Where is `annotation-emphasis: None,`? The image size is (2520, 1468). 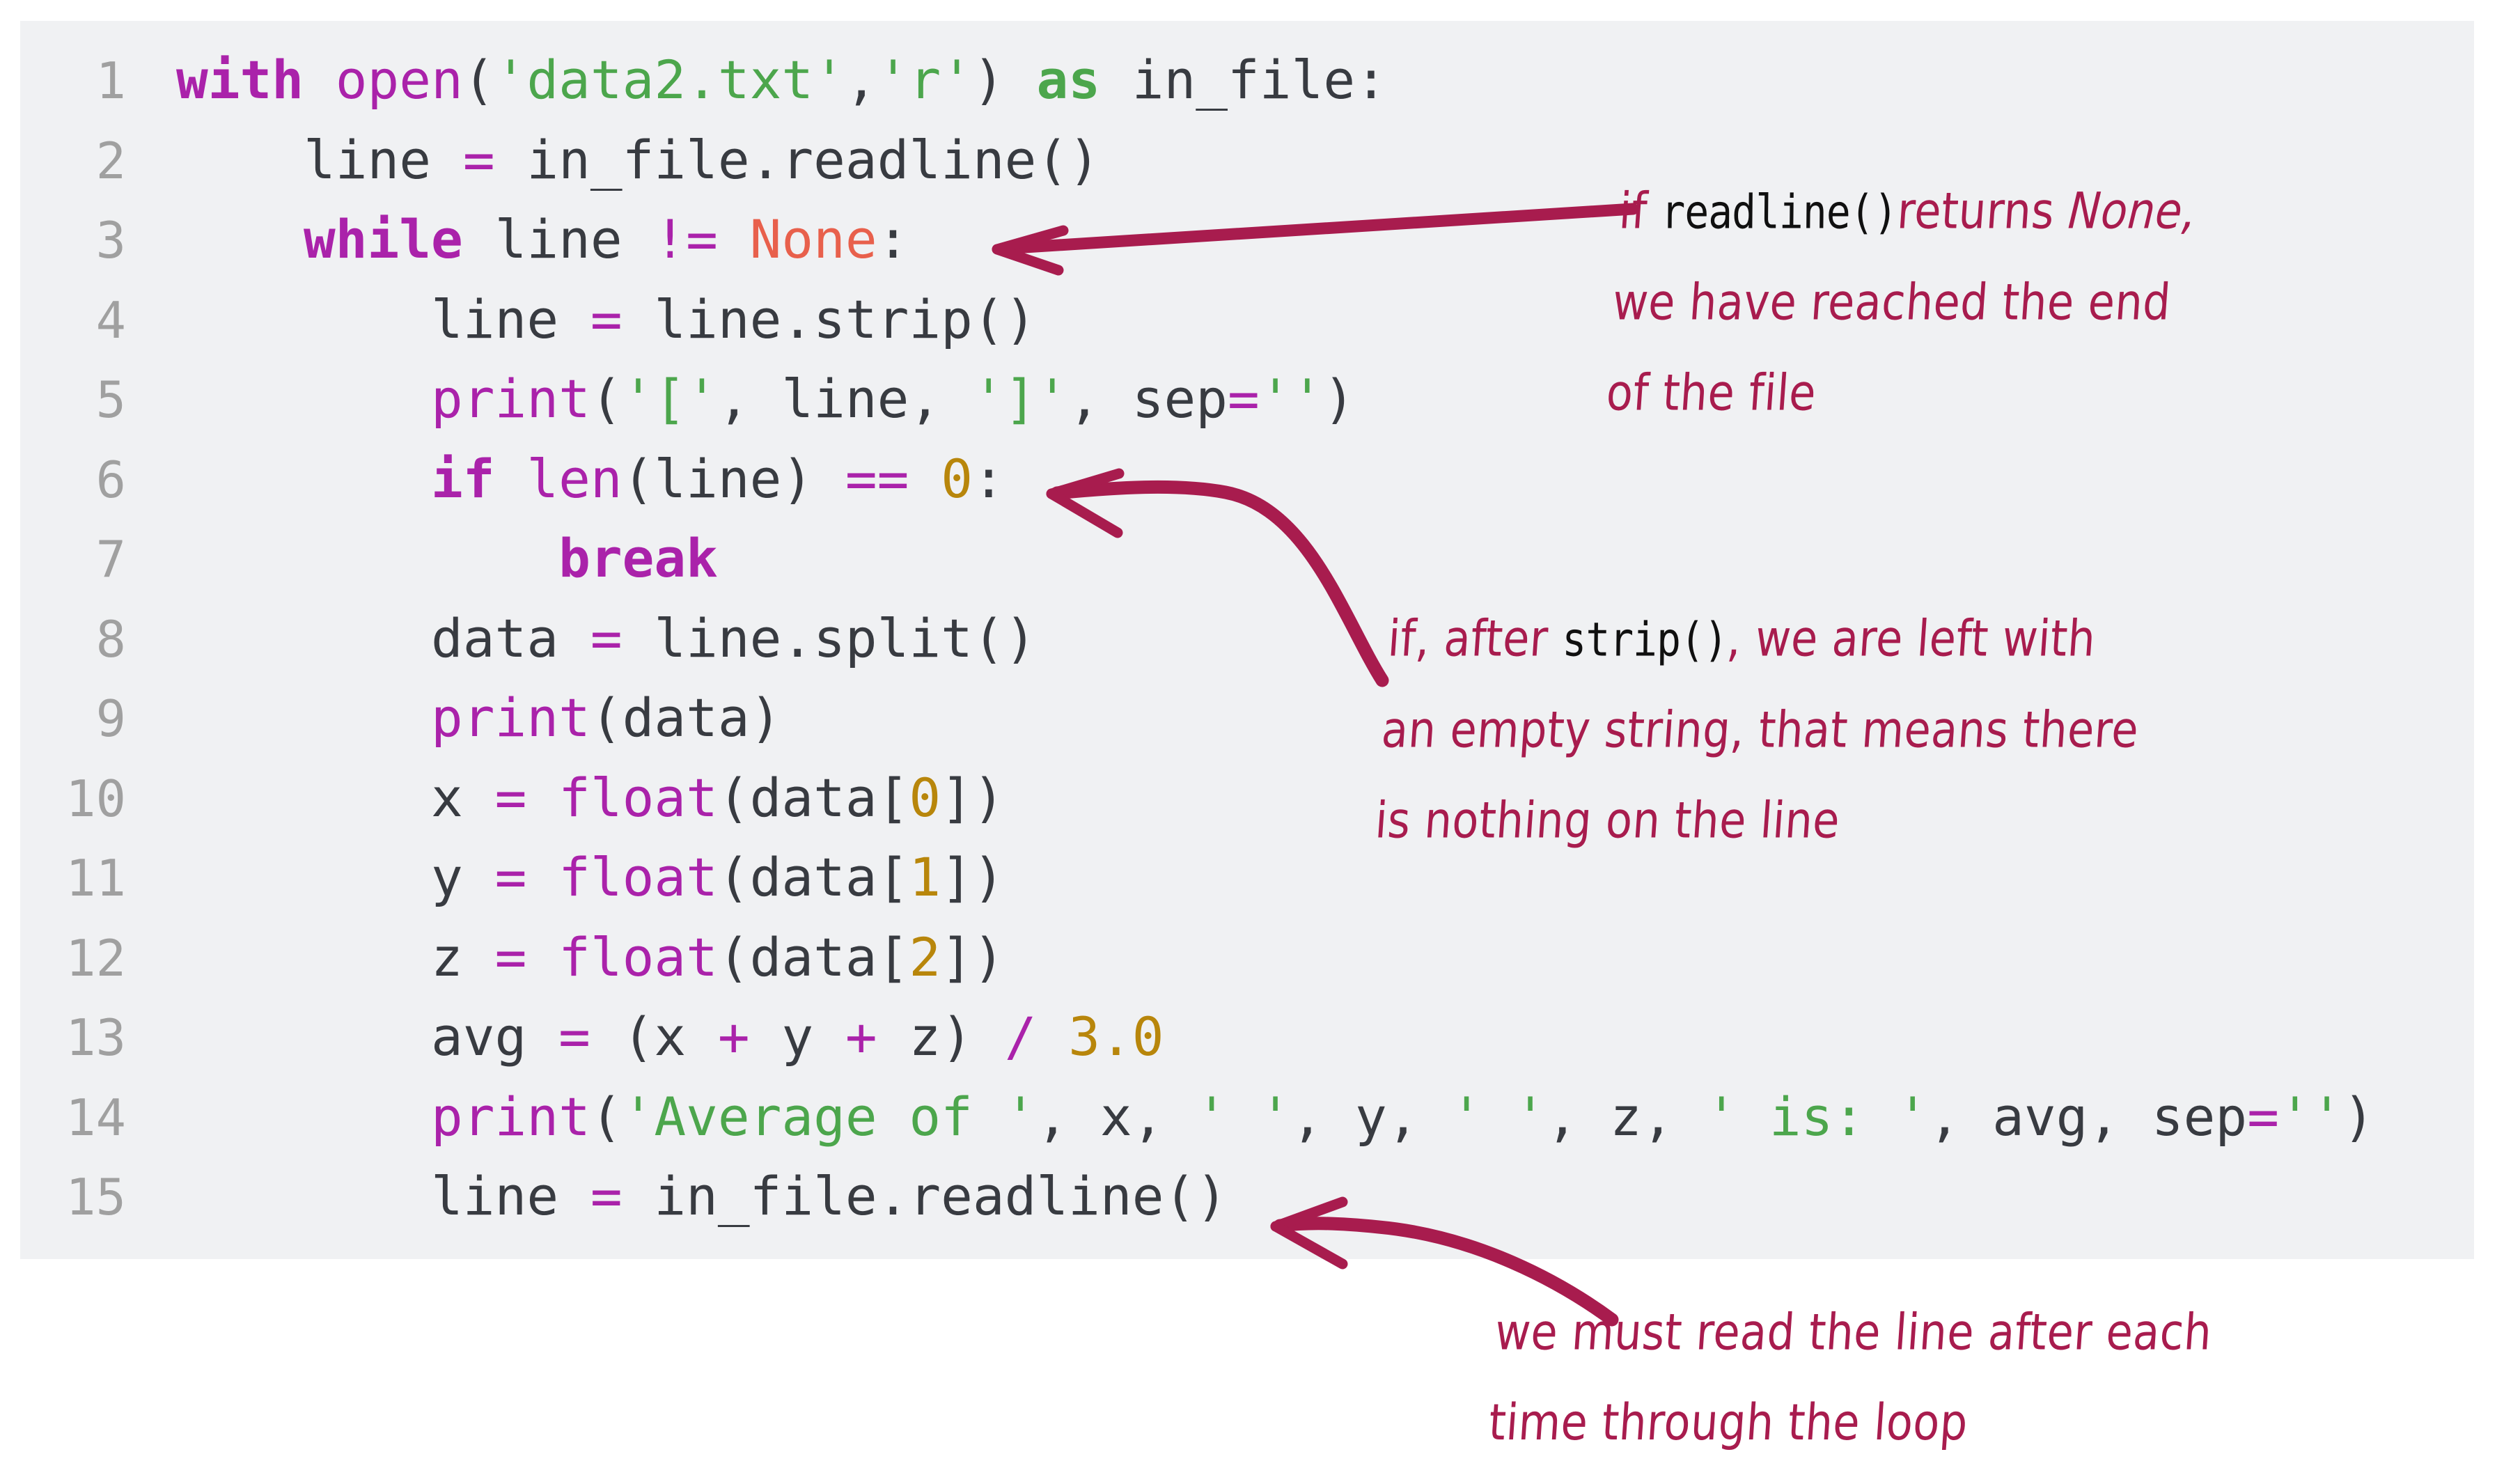
annotation-emphasis: None, is located at coordinates (2132, 211).